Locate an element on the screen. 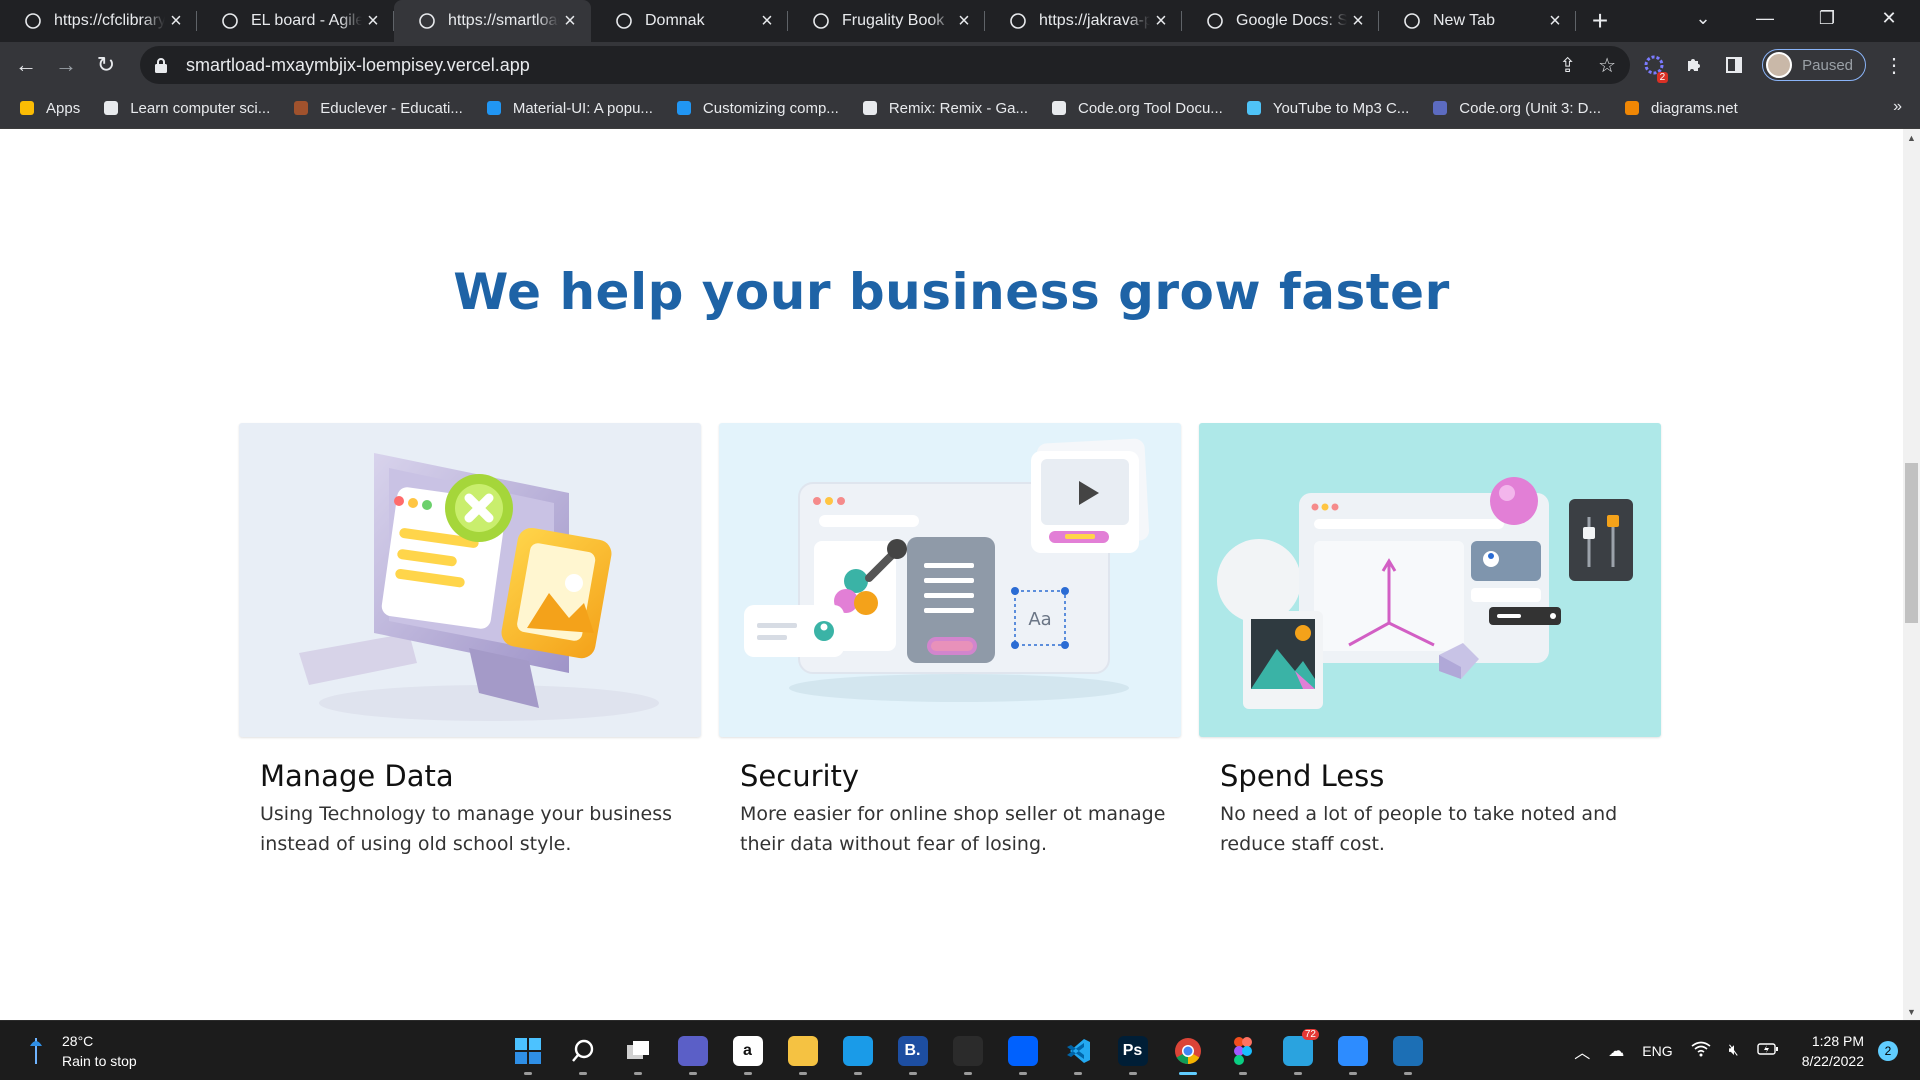  taskbar-app-photoshop: Ps is located at coordinates (1132, 1051).